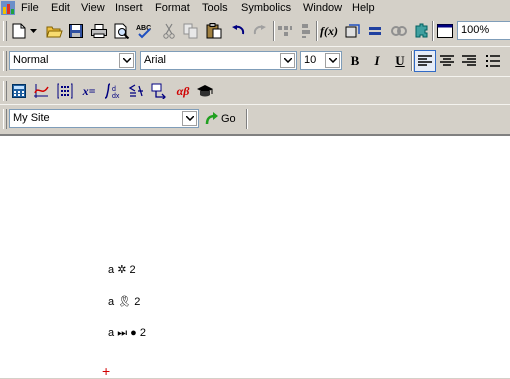 The image size is (510, 379). What do you see at coordinates (205, 91) in the screenshot?
I see `symbolic-toolbar-icon` at bounding box center [205, 91].